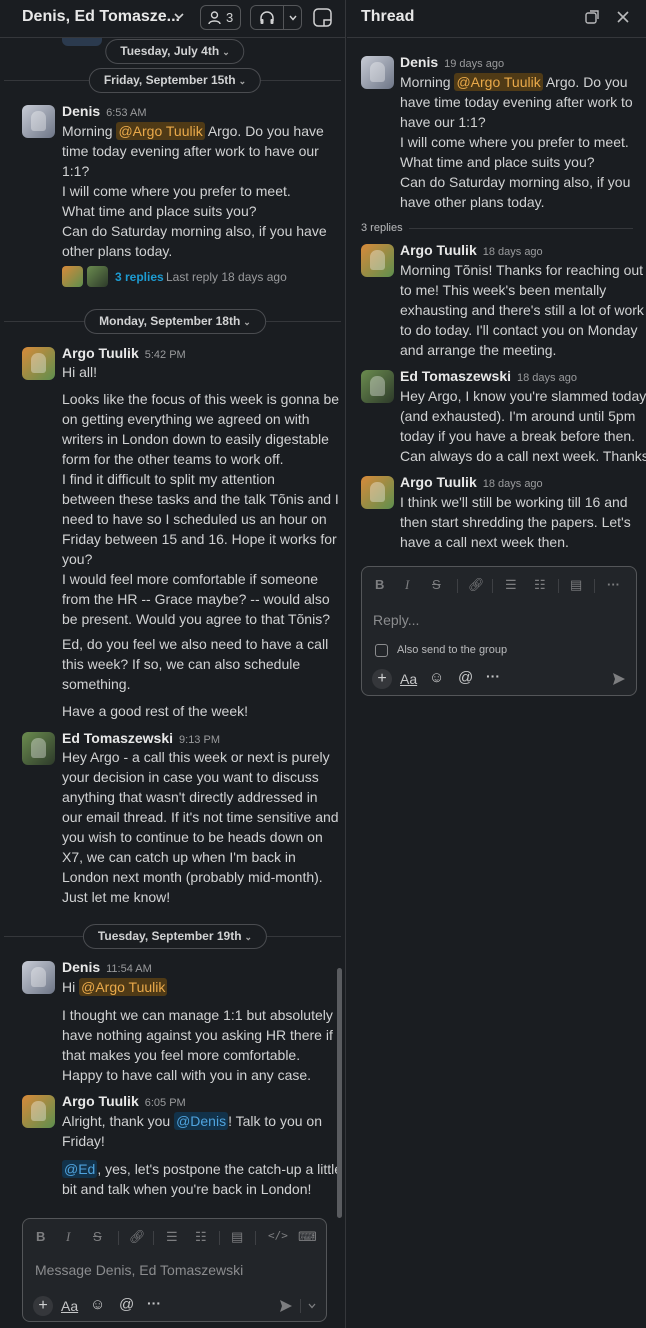 This screenshot has width=646, height=1328. Describe the element at coordinates (278, 1238) in the screenshot. I see `code-icon: </>` at that location.